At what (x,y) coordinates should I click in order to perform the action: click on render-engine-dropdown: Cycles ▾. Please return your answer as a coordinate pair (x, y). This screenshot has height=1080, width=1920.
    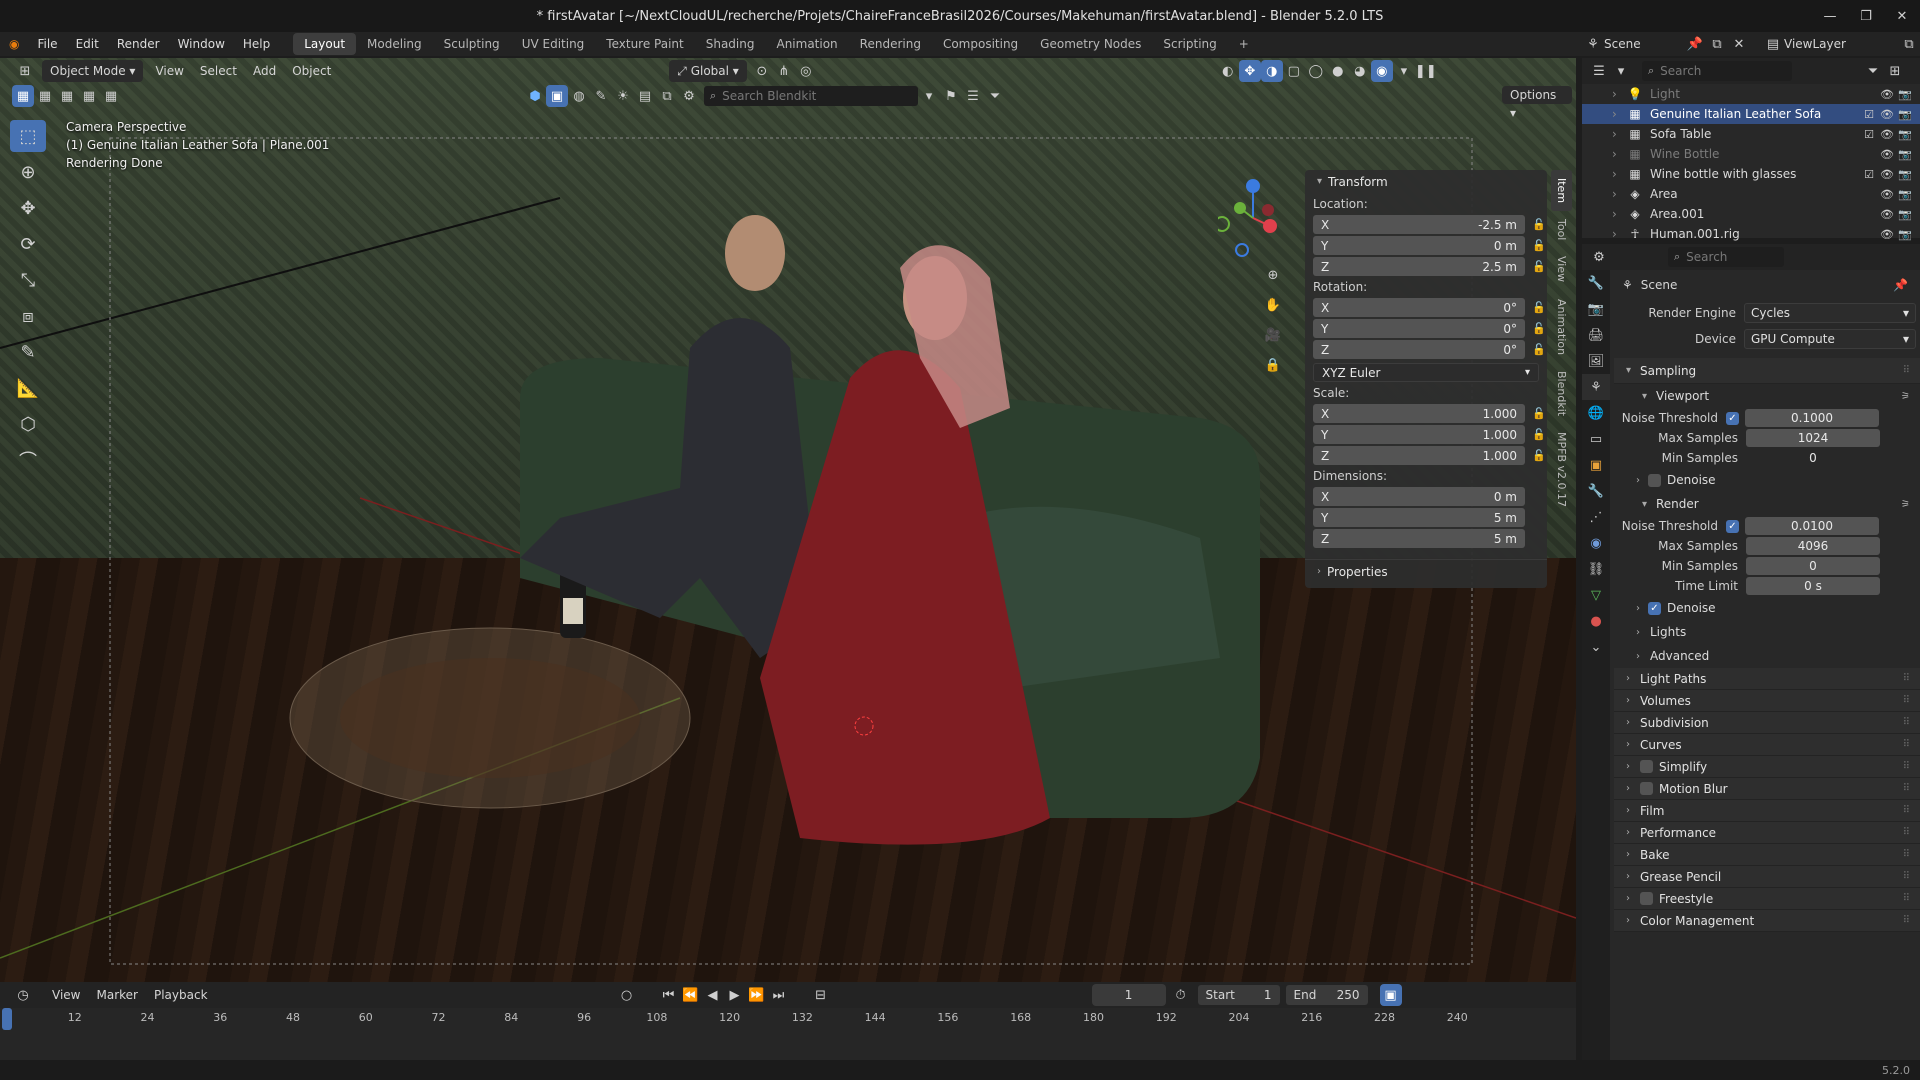
    Looking at the image, I should click on (1830, 313).